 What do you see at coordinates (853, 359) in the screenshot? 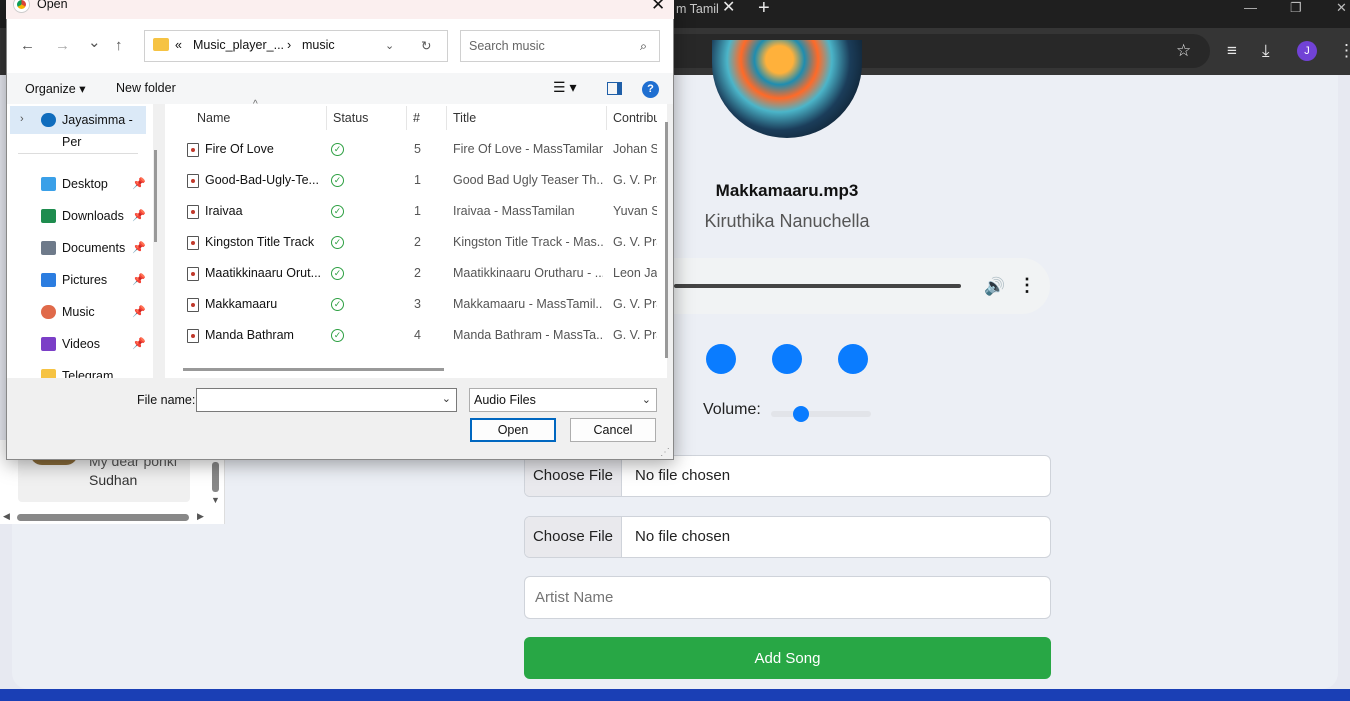
I see `next-button` at bounding box center [853, 359].